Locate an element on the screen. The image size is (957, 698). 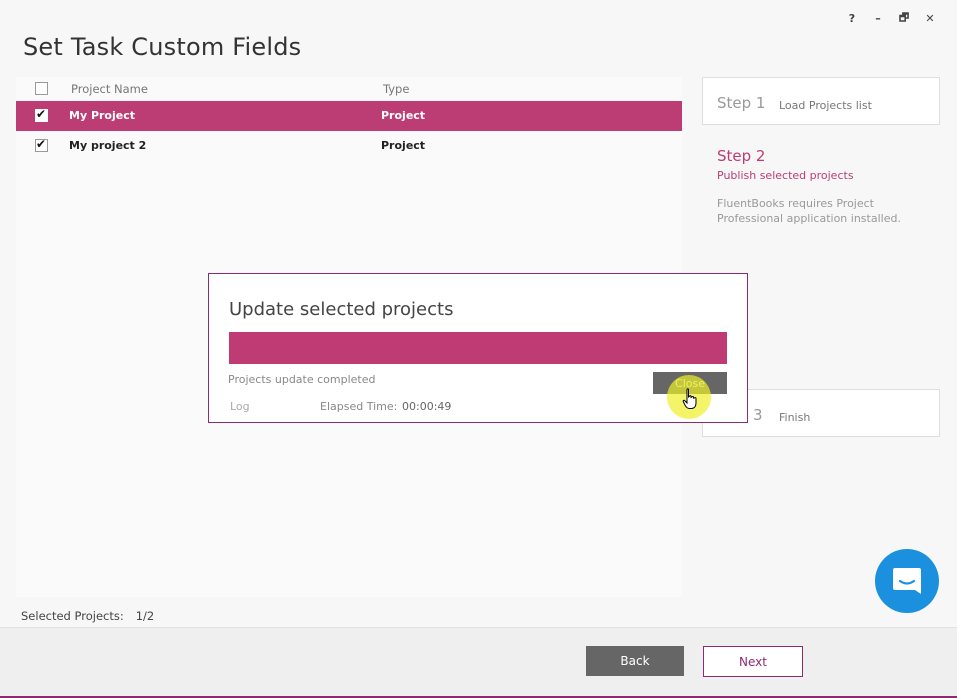
close-window-button: ✕ is located at coordinates (930, 18).